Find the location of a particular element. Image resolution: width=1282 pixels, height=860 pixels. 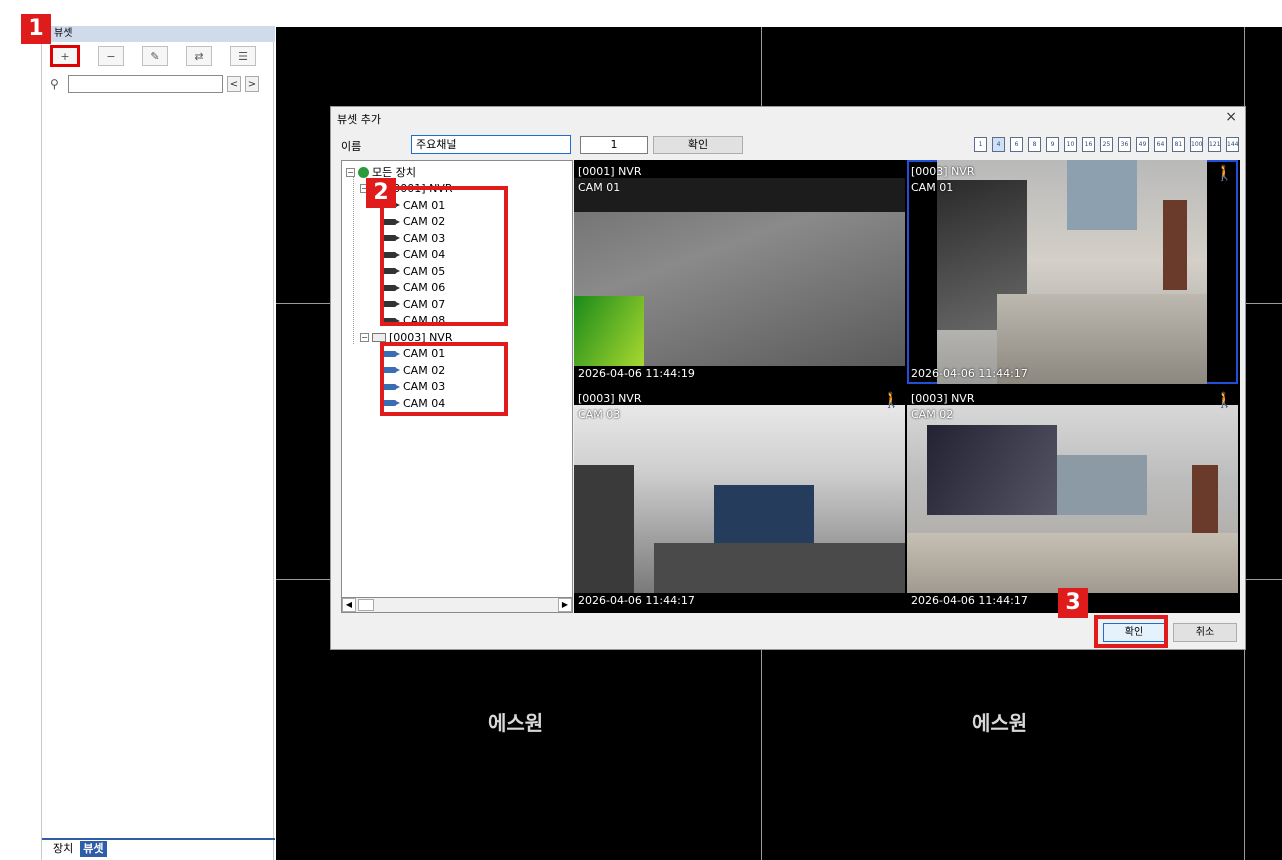

link-icon: ⇄ is located at coordinates (199, 56).